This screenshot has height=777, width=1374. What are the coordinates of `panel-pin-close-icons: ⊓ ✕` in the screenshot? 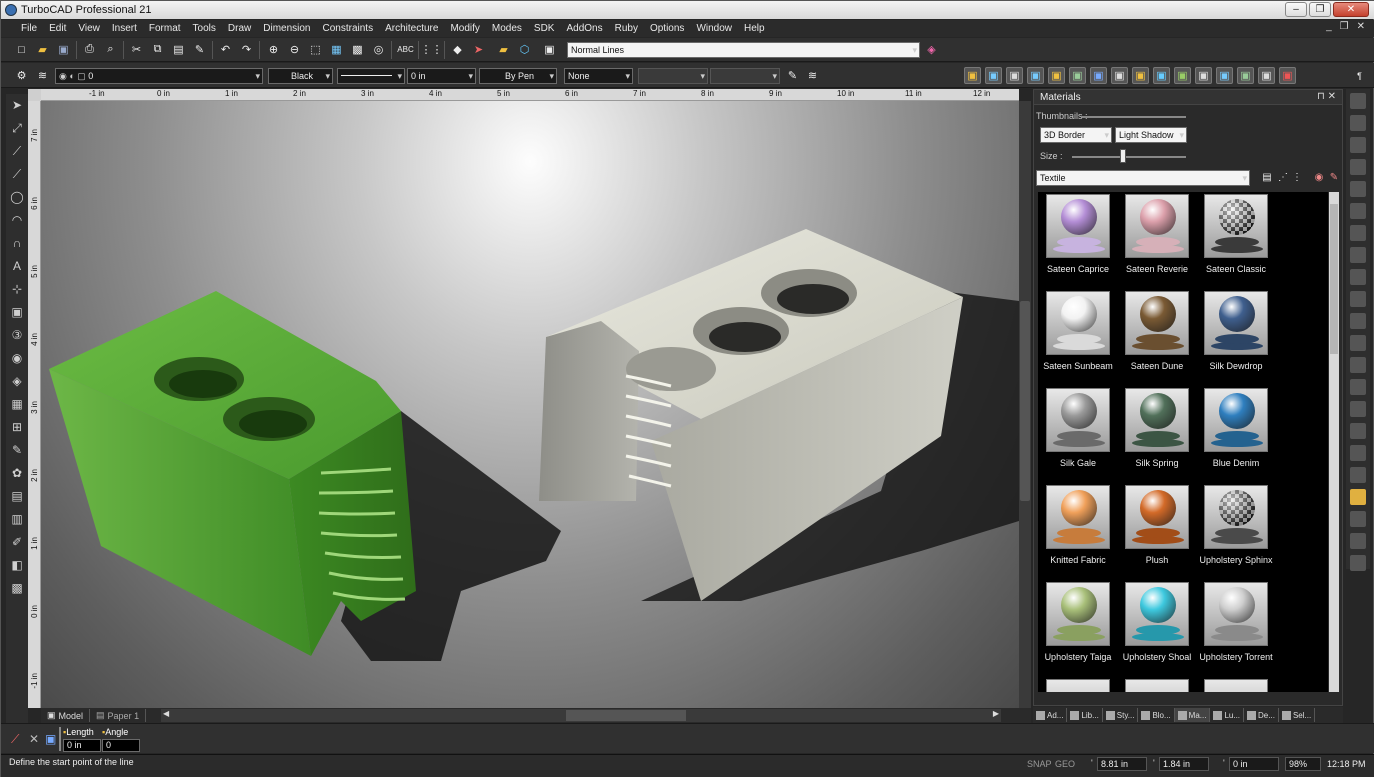 It's located at (1326, 96).